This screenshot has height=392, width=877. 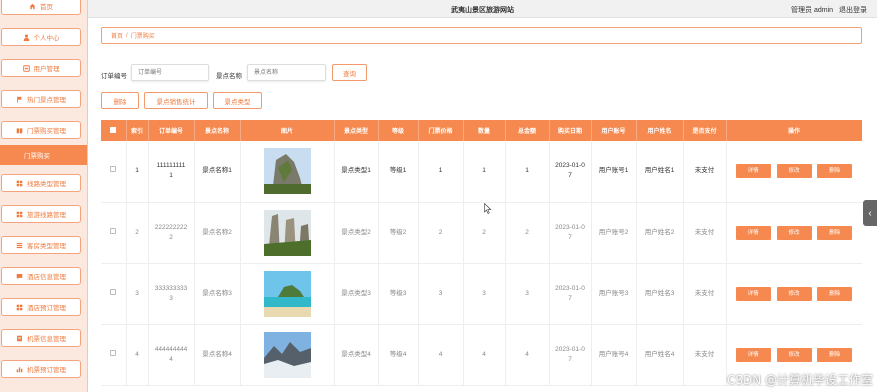 I want to click on cell-spot-name: 景点名称4, so click(x=217, y=354).